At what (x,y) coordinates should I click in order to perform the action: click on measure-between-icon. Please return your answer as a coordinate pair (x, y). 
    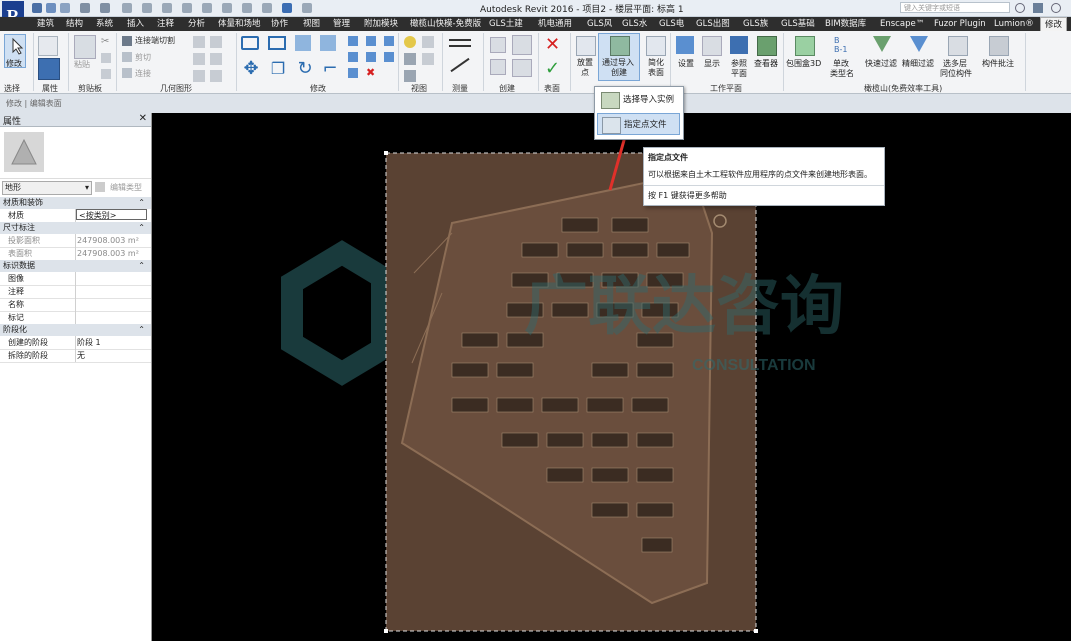
    Looking at the image, I should click on (460, 43).